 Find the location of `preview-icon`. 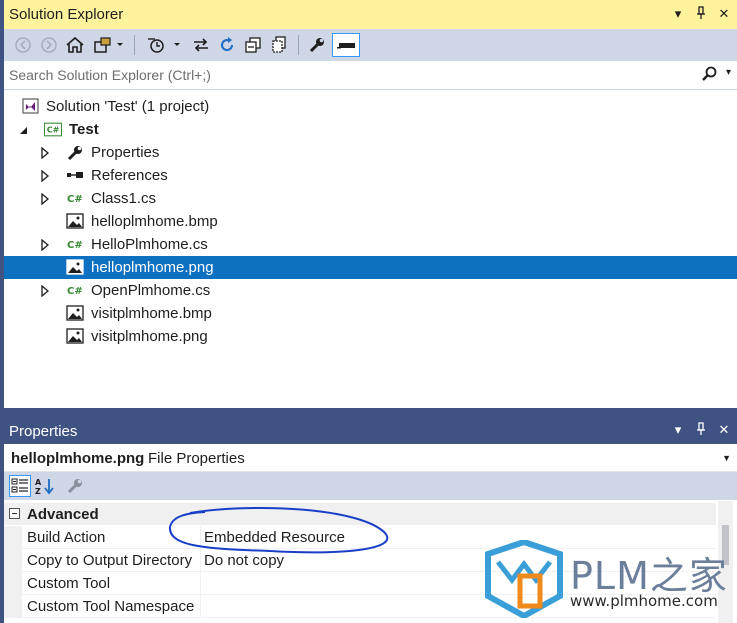

preview-icon is located at coordinates (346, 46).